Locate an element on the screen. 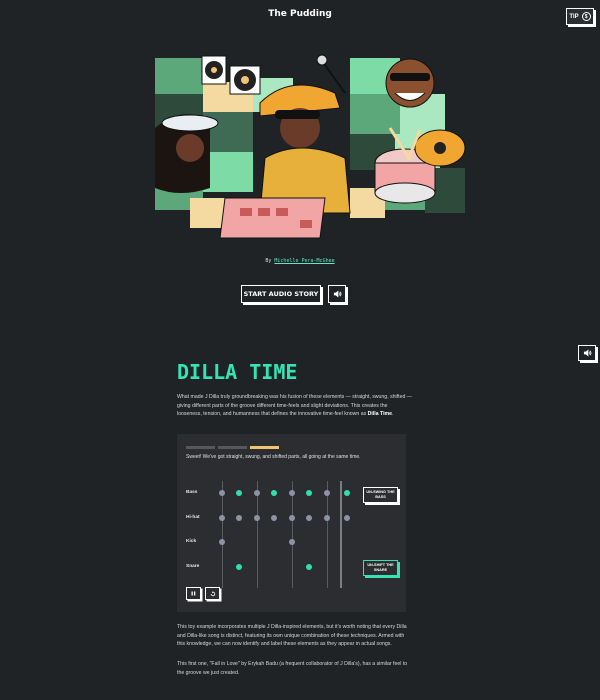 This screenshot has width=600, height=700. row-label-kick: Kick is located at coordinates (191, 541).